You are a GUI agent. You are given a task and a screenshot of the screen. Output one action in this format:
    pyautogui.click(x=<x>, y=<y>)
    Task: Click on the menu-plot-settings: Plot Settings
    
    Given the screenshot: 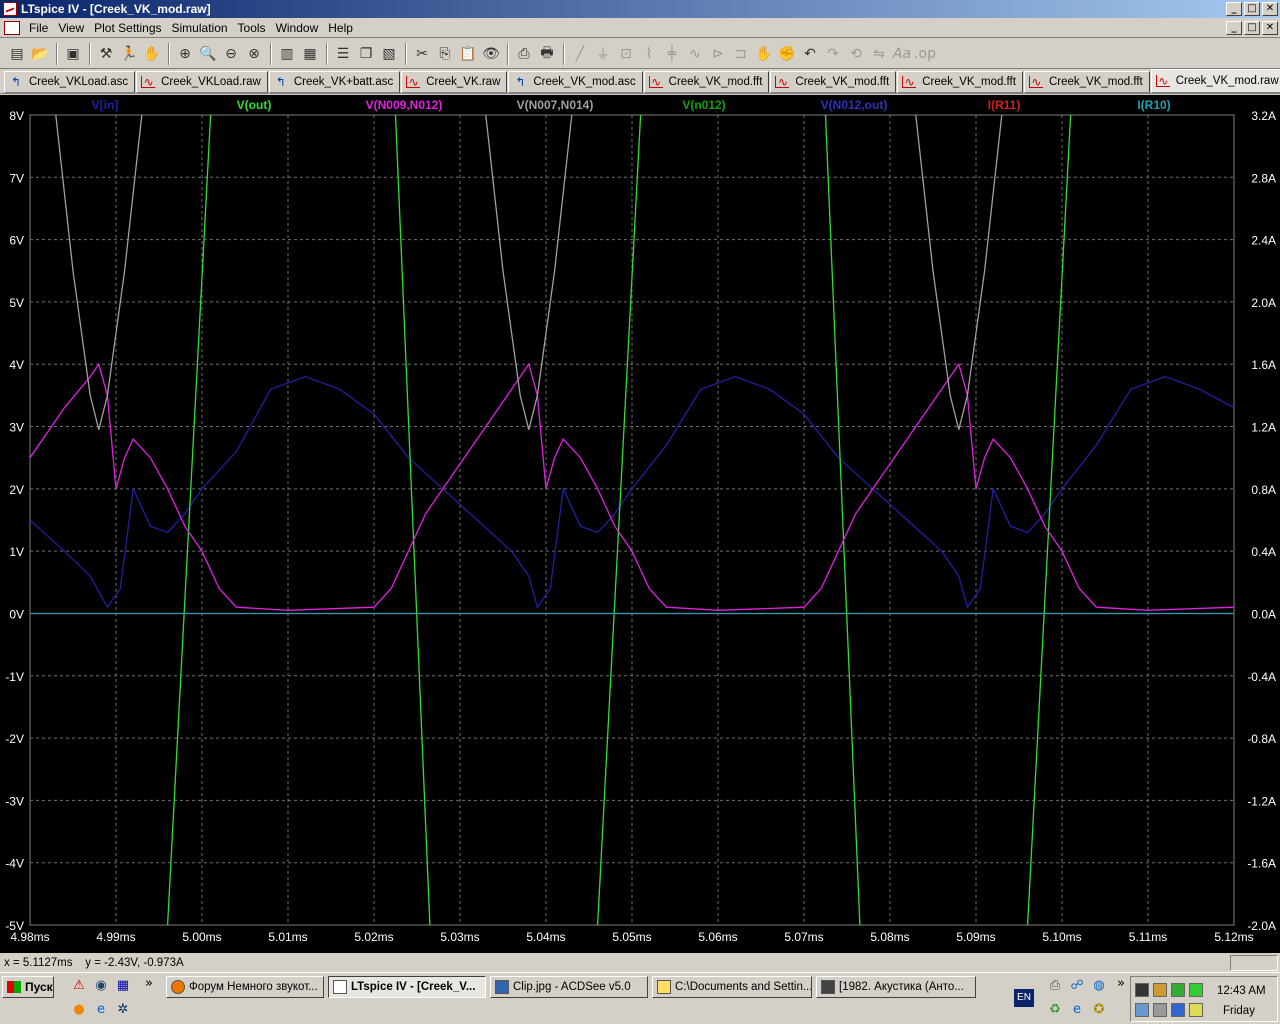 What is the action you would take?
    pyautogui.click(x=127, y=28)
    